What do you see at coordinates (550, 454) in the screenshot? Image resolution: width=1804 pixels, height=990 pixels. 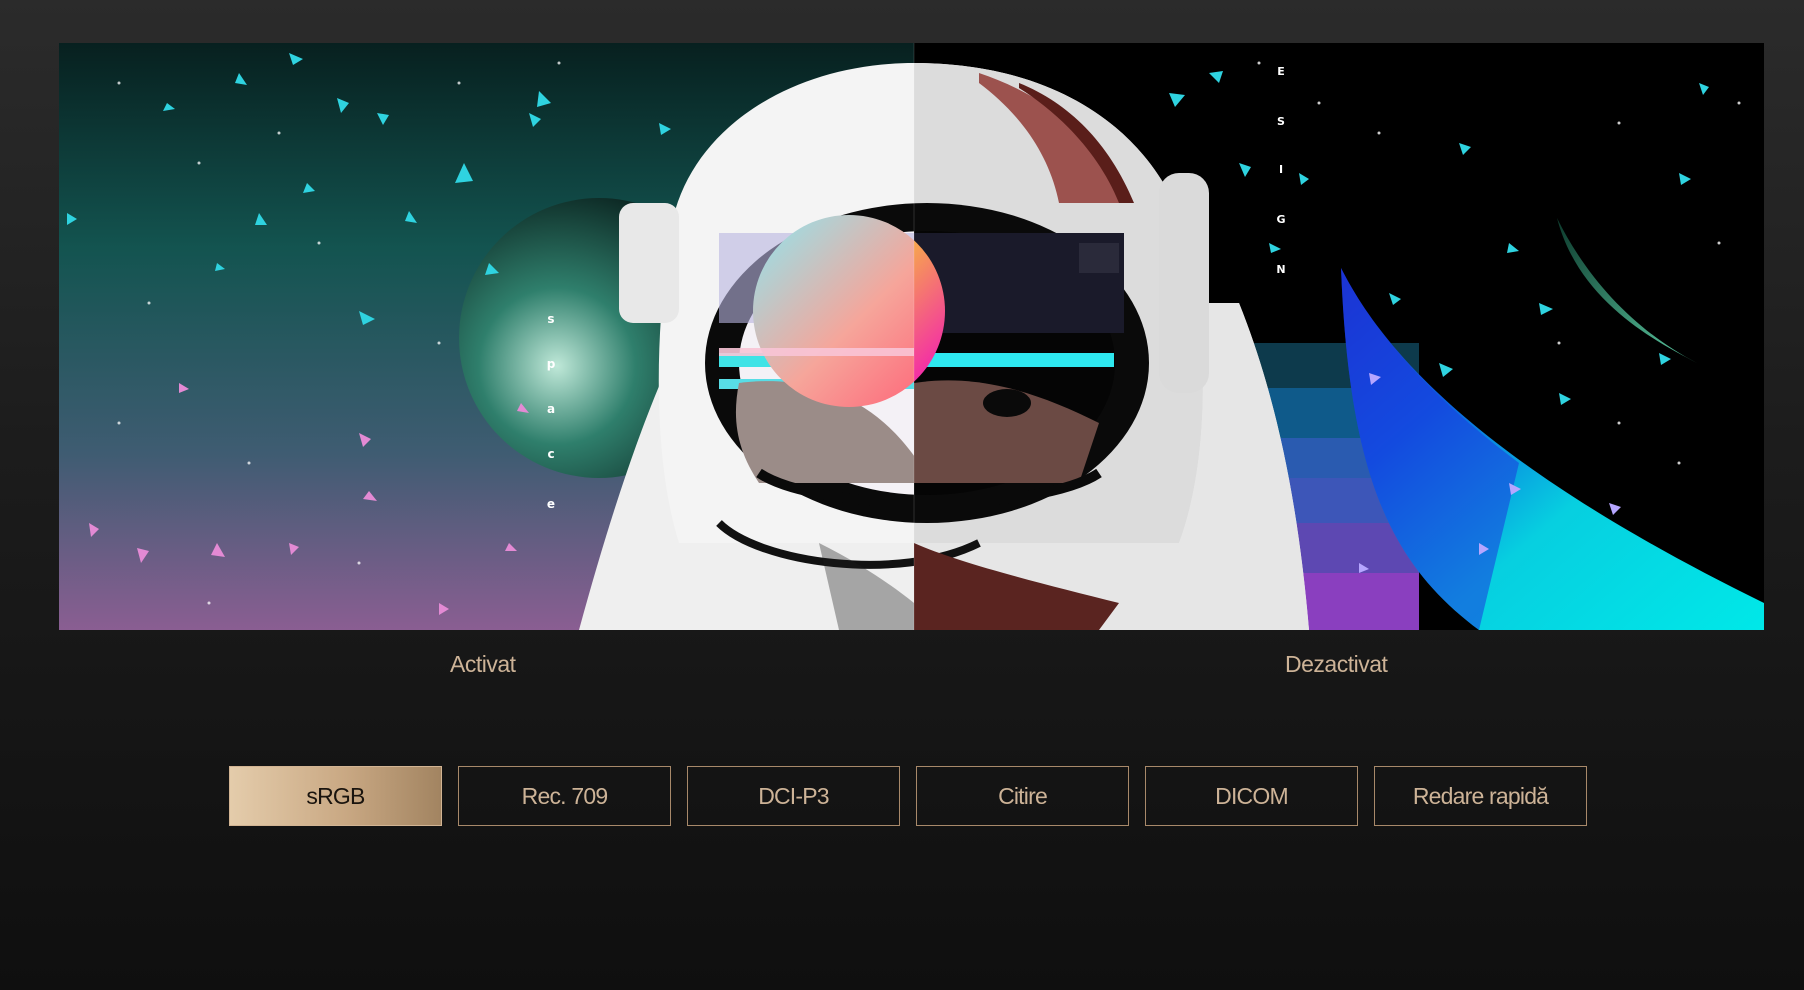 I see `artwork-text-c: c` at bounding box center [550, 454].